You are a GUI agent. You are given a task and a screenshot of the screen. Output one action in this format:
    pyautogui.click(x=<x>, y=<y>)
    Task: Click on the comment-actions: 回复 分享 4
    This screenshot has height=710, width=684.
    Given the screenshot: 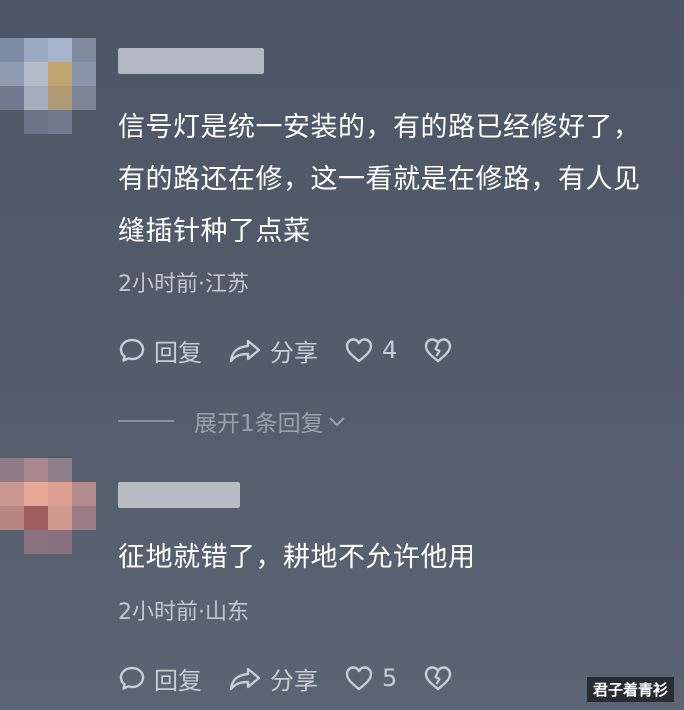 What is the action you would take?
    pyautogui.click(x=302, y=350)
    